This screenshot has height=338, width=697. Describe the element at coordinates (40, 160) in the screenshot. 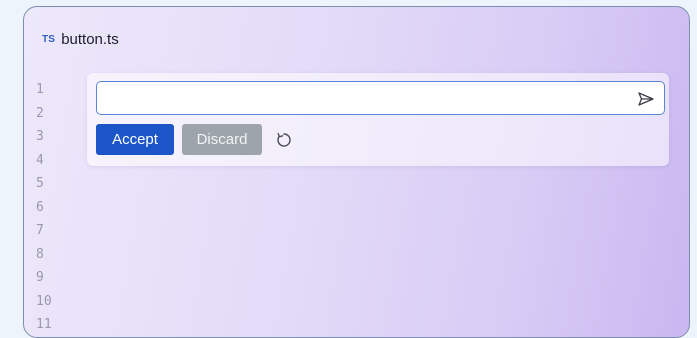

I see `line-number: 4` at that location.